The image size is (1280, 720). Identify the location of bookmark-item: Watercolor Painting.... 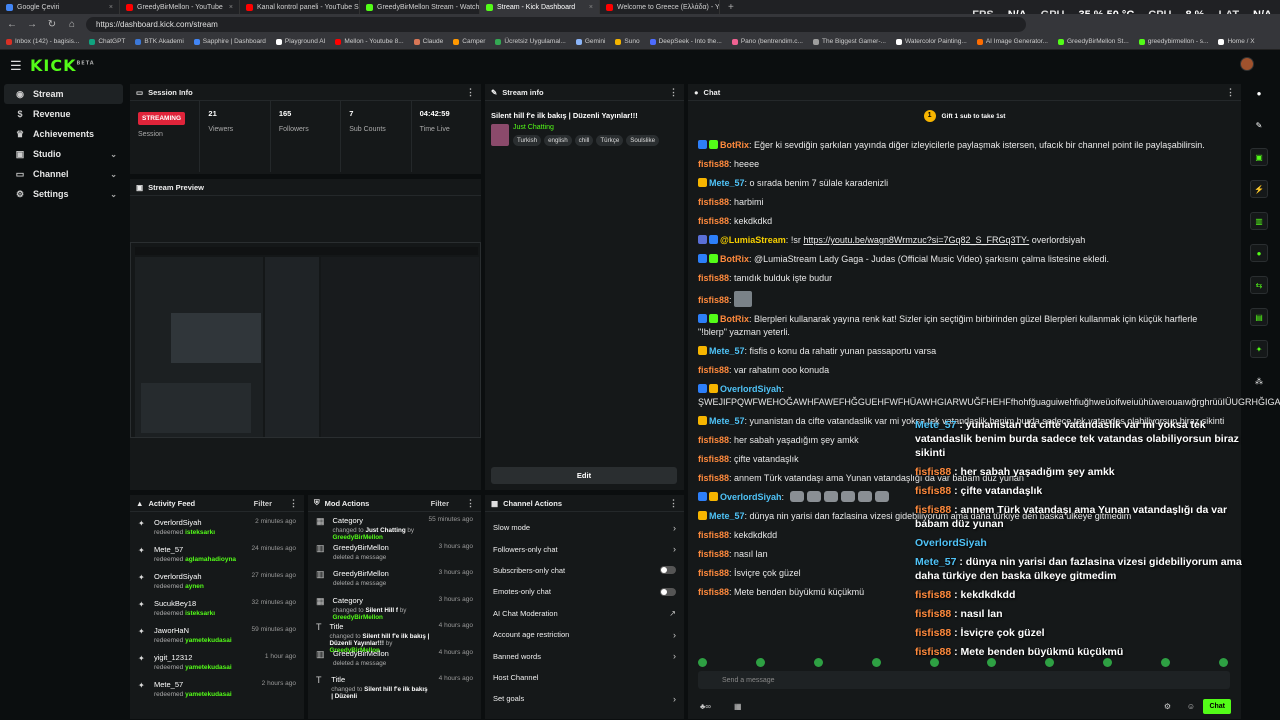
(931, 41).